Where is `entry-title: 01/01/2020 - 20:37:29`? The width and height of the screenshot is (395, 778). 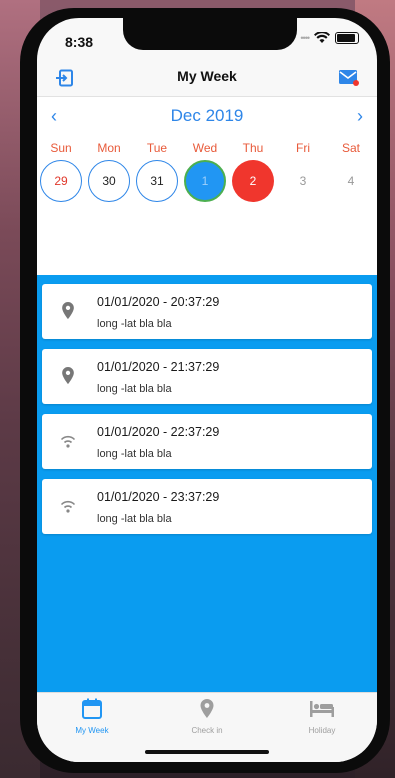
entry-title: 01/01/2020 - 20:37:29 is located at coordinates (158, 302).